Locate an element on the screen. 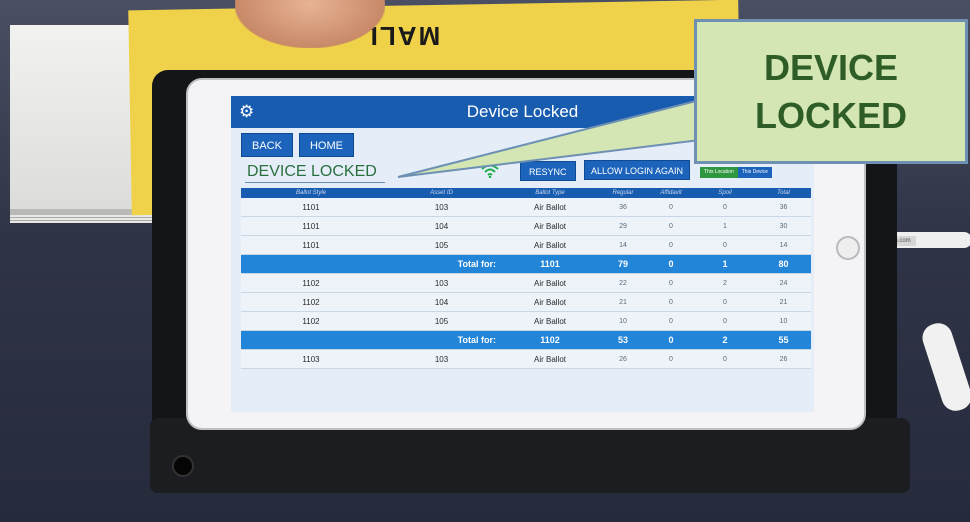 This screenshot has height=522, width=970. cell-ballot-style: 1103 is located at coordinates (311, 359).